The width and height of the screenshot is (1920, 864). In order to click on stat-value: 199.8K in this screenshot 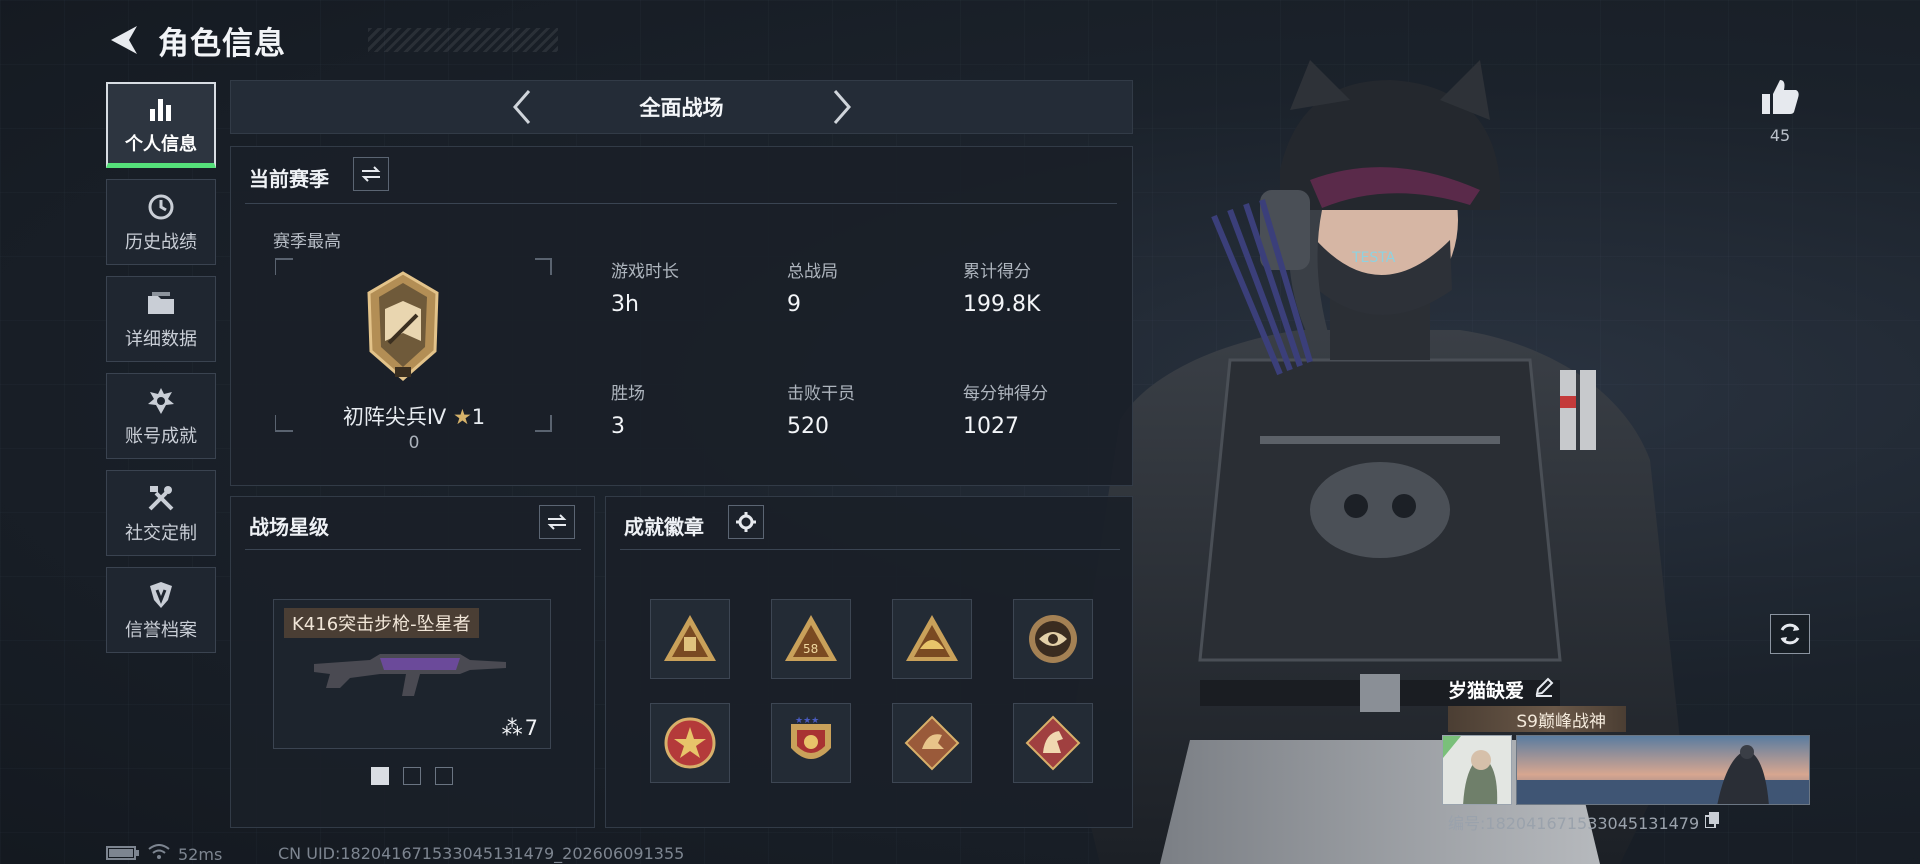, I will do `click(1002, 304)`.